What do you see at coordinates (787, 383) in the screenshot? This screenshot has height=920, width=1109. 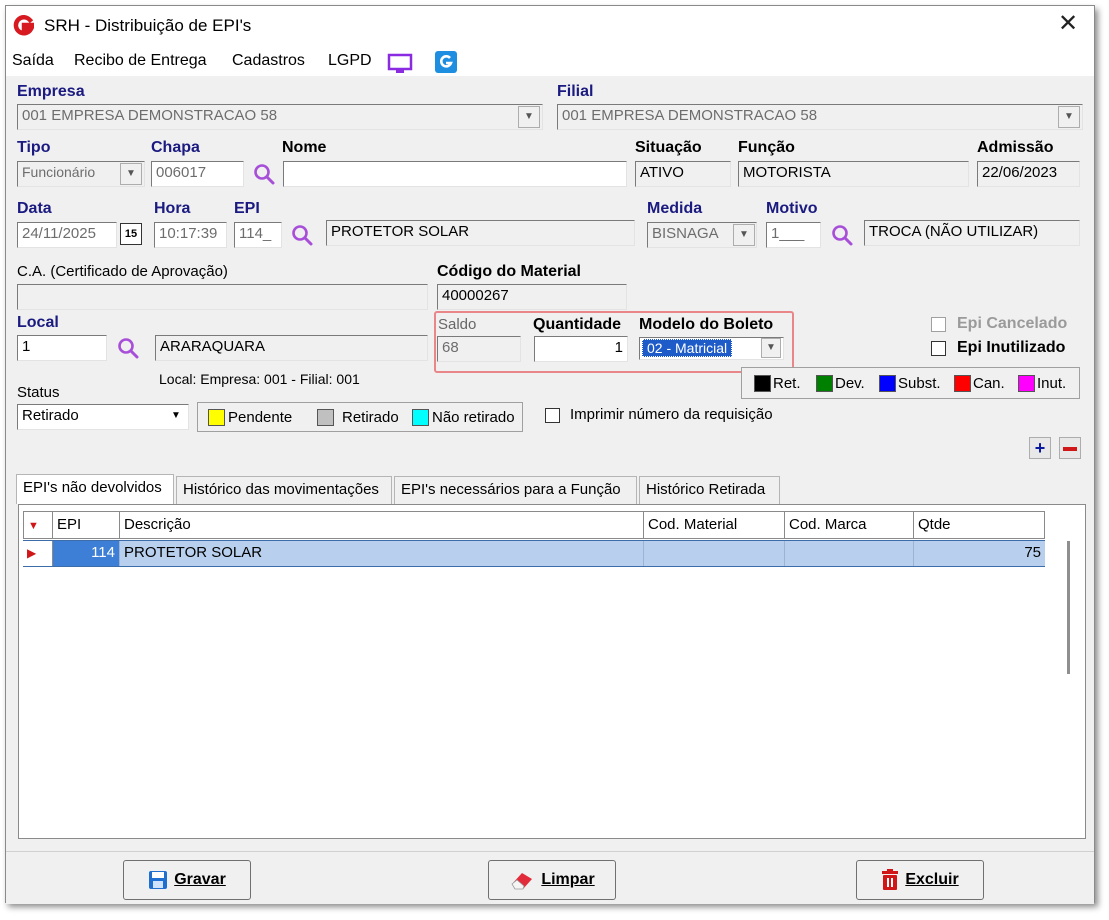 I see `legend-ret-label: Ret.` at bounding box center [787, 383].